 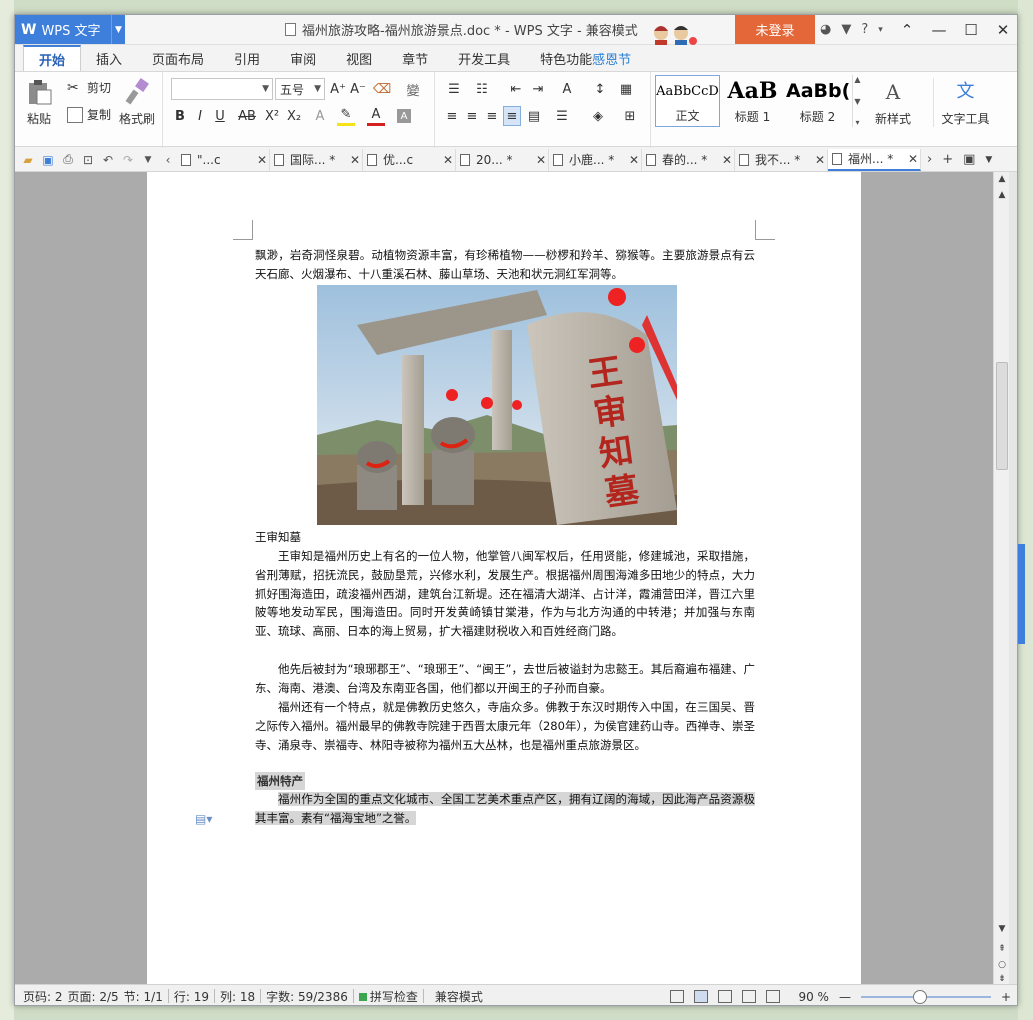 What do you see at coordinates (567, 89) in the screenshot?
I see `chinese-layout-icon: A` at bounding box center [567, 89].